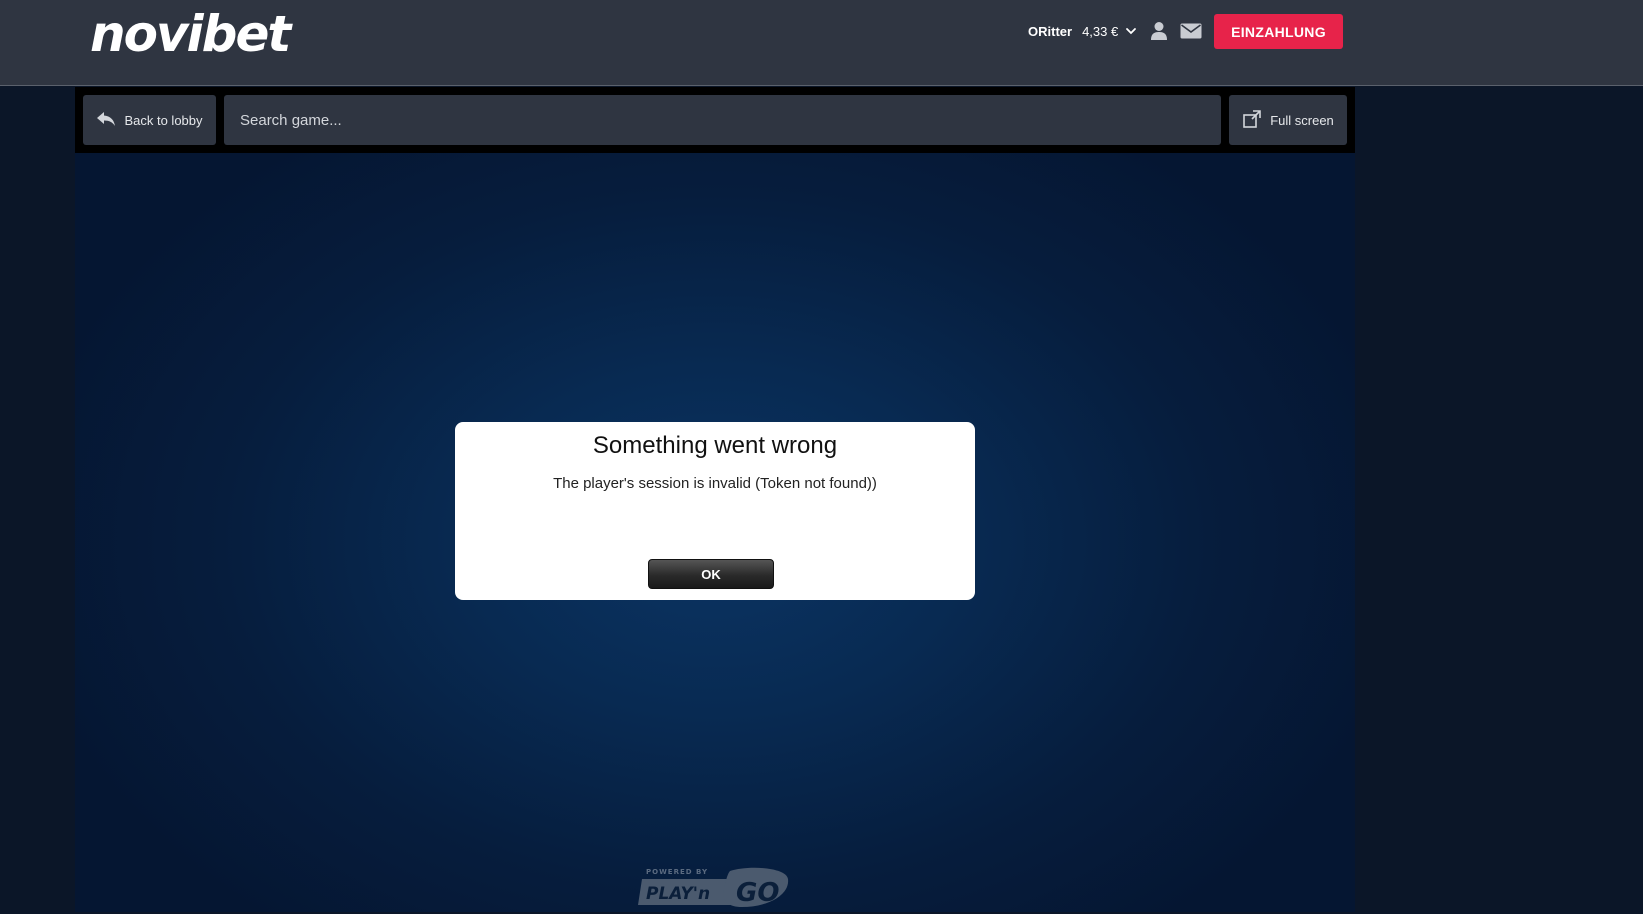 This screenshot has height=914, width=1643. I want to click on fullscreen-button: Full screen, so click(1288, 120).